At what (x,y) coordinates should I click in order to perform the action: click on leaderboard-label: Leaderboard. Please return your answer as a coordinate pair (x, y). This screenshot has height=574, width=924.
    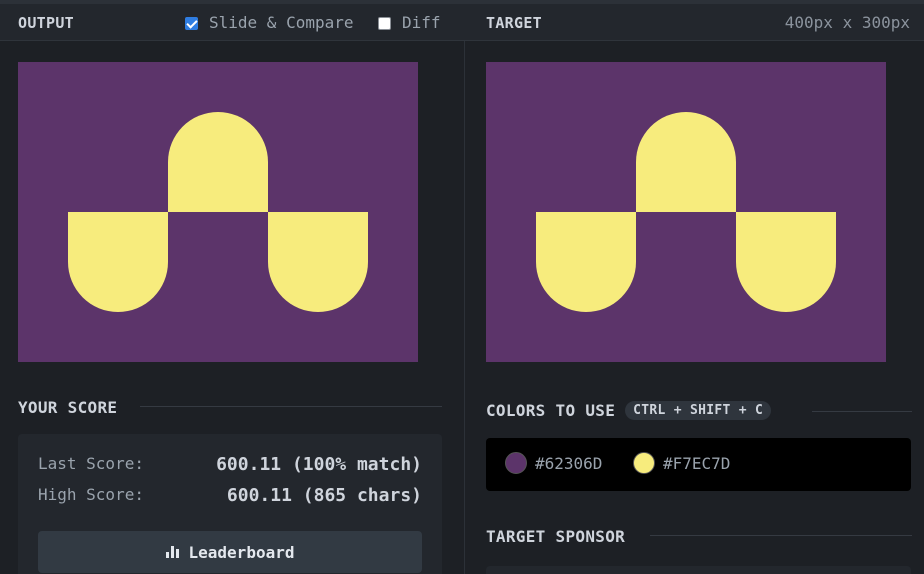
    Looking at the image, I should click on (242, 552).